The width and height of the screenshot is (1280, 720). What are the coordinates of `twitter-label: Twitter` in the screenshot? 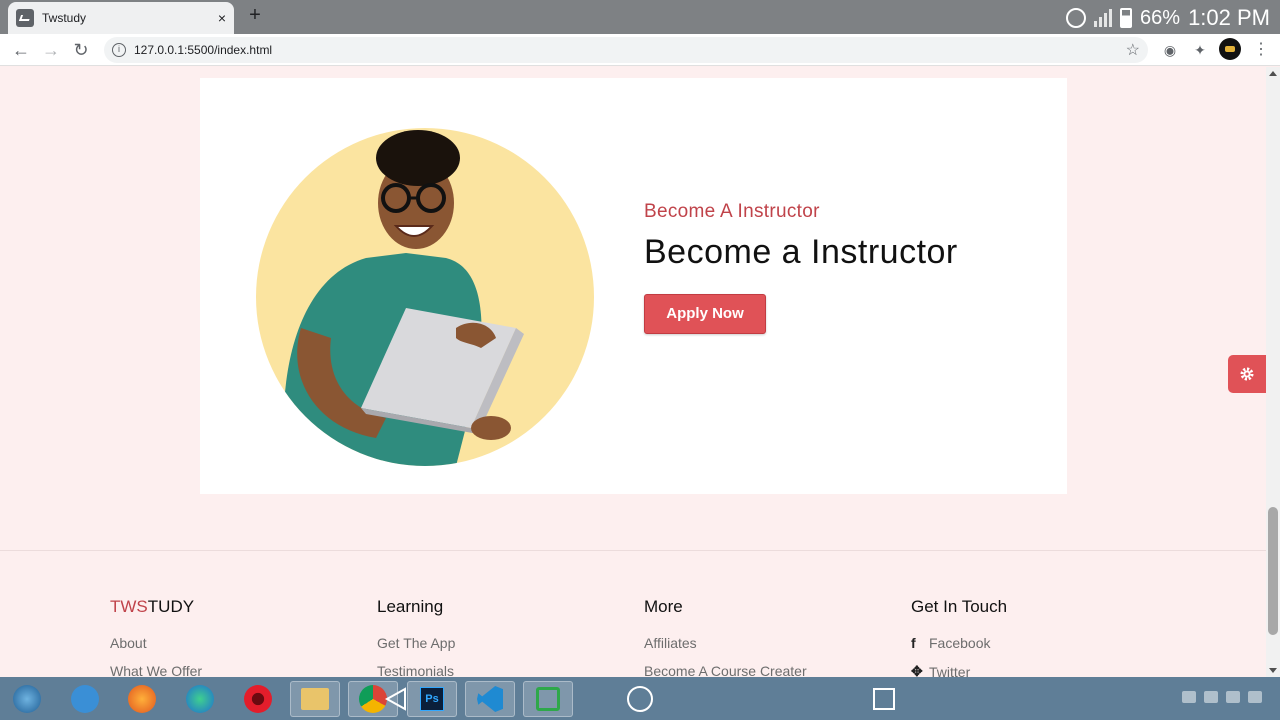 It's located at (950, 670).